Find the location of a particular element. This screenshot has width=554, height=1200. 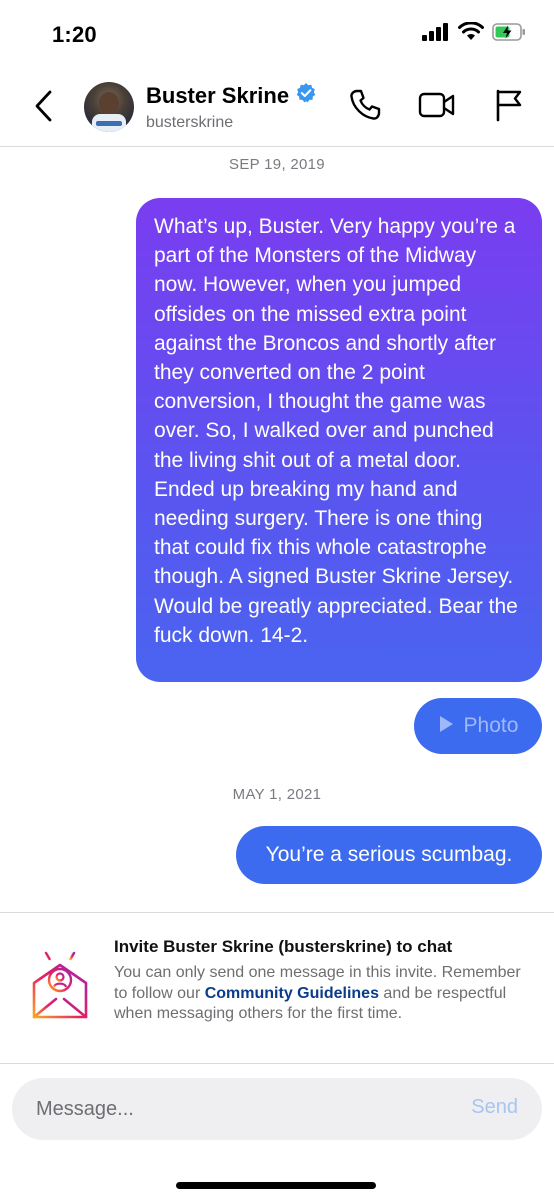

play-icon is located at coordinates (446, 726).